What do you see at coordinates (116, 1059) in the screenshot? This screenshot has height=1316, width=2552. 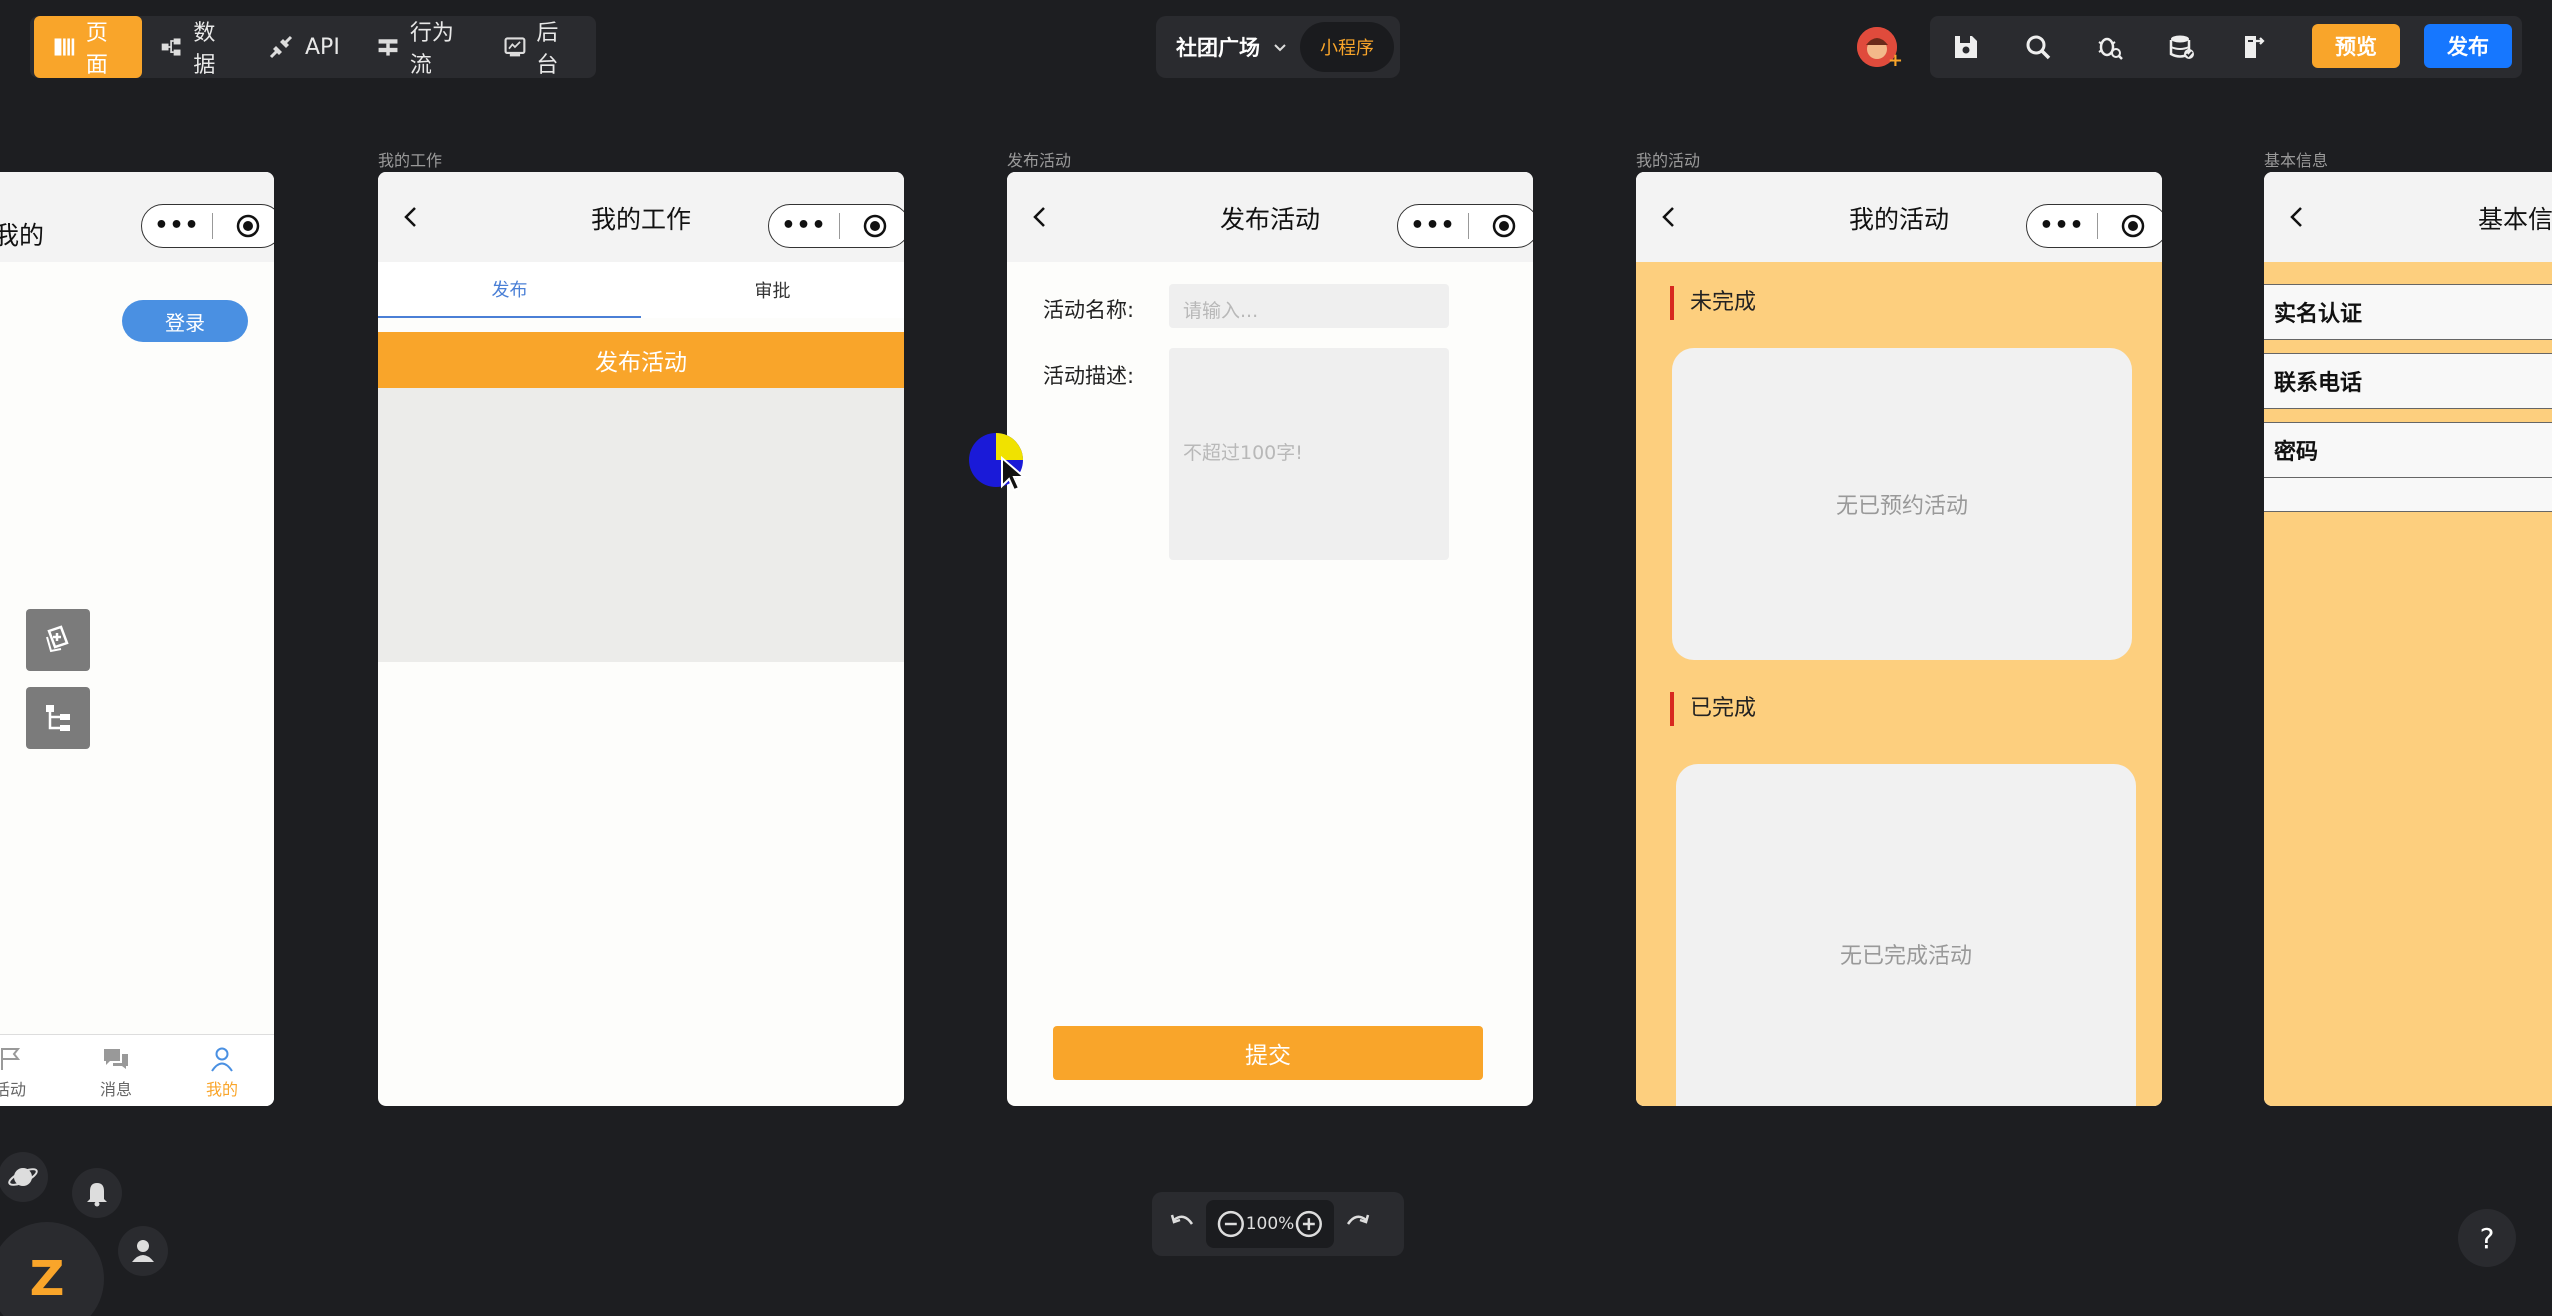 I see `chat-icon` at bounding box center [116, 1059].